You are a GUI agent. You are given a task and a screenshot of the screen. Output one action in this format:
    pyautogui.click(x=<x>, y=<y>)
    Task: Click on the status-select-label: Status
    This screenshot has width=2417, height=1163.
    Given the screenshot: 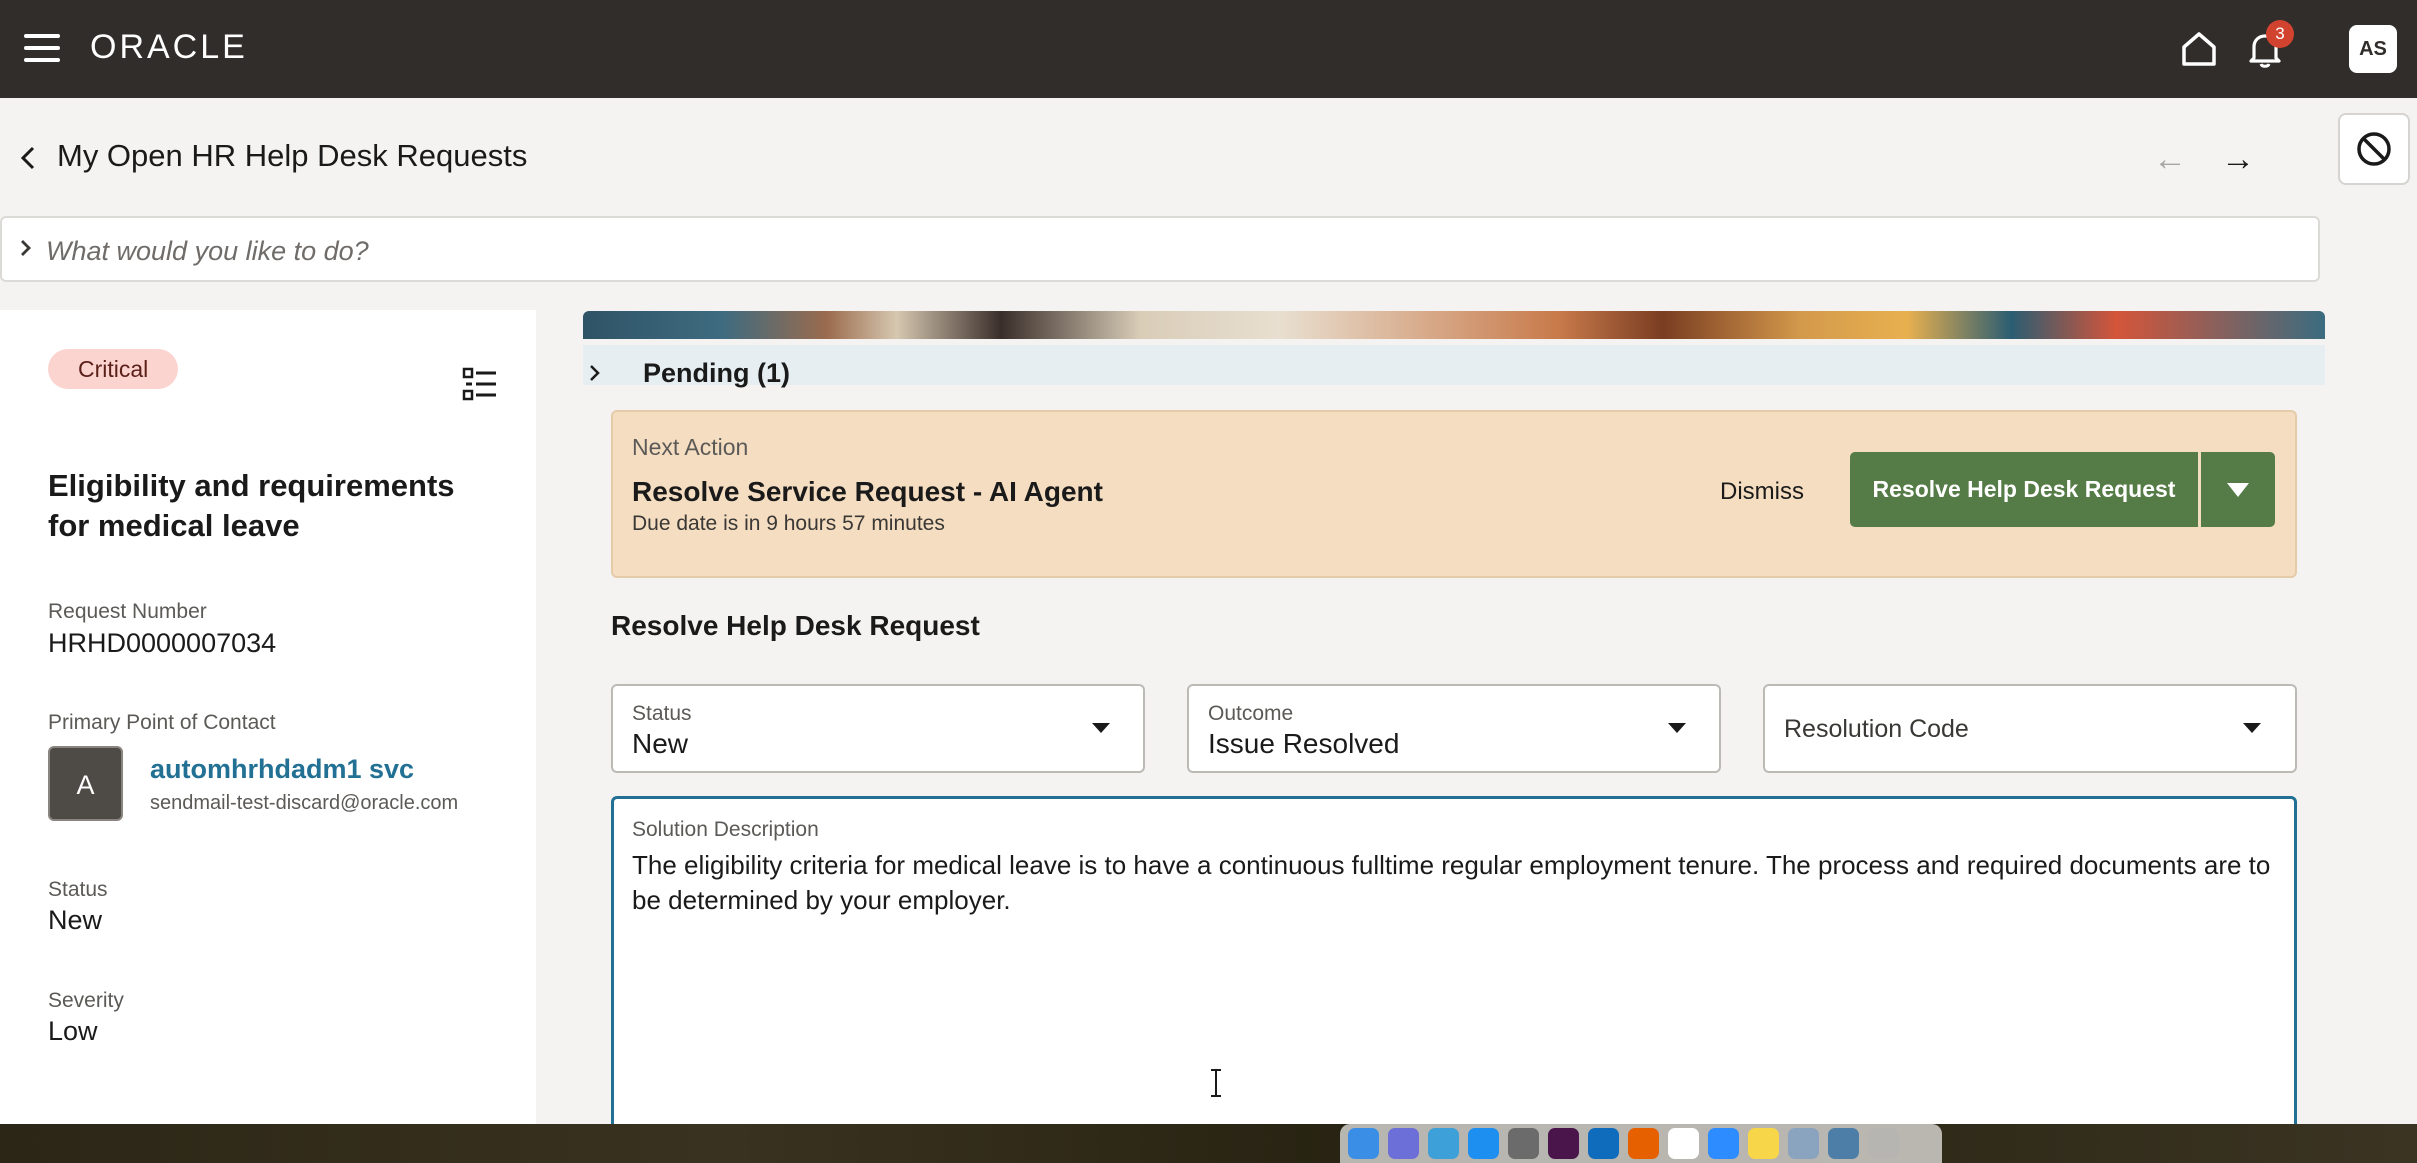 What is the action you would take?
    pyautogui.click(x=662, y=713)
    